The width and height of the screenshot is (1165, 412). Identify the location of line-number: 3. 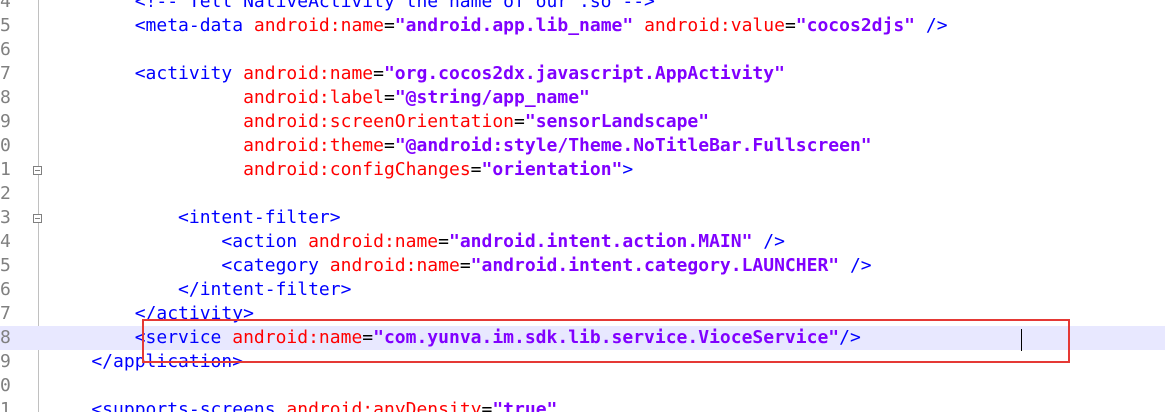
(5, 217).